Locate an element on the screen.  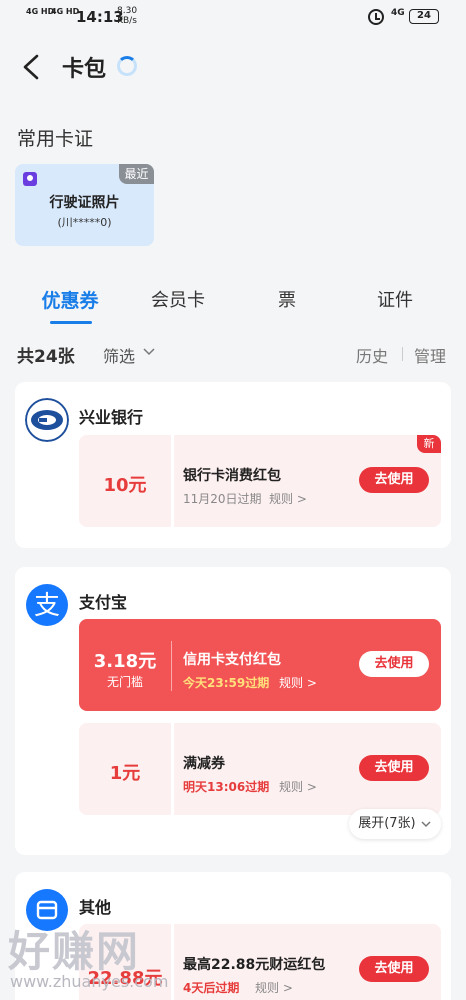
filter-bar: 共24张 筛选 历史 管理 is located at coordinates (233, 353).